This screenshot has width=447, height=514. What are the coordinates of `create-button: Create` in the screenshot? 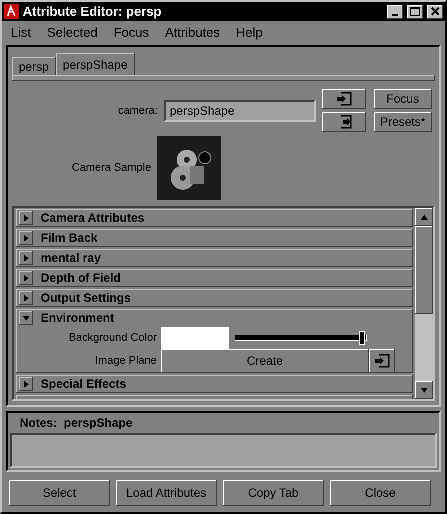 It's located at (265, 360).